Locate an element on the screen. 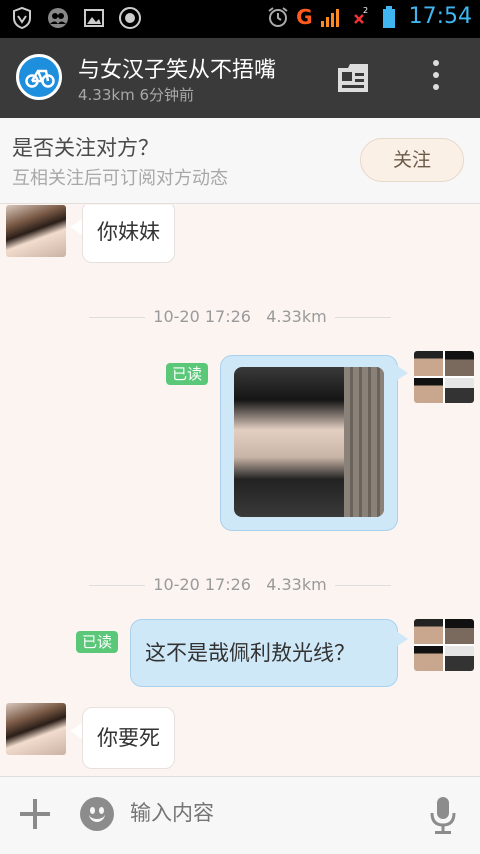  message-input is located at coordinates (270, 813).